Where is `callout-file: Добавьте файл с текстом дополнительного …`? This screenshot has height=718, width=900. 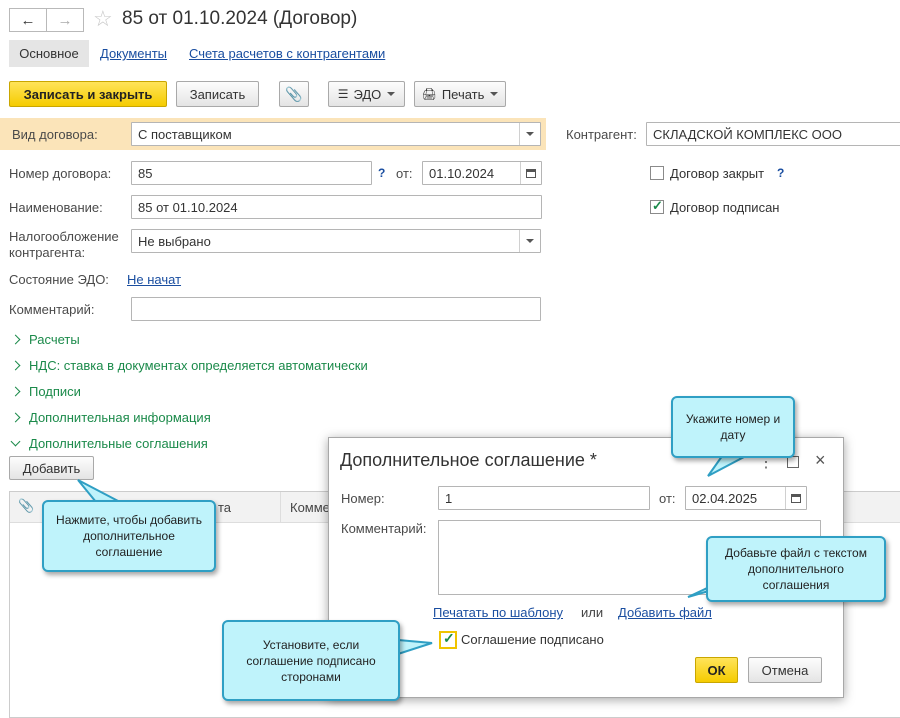 callout-file: Добавьте файл с текстом дополнительного … is located at coordinates (796, 569).